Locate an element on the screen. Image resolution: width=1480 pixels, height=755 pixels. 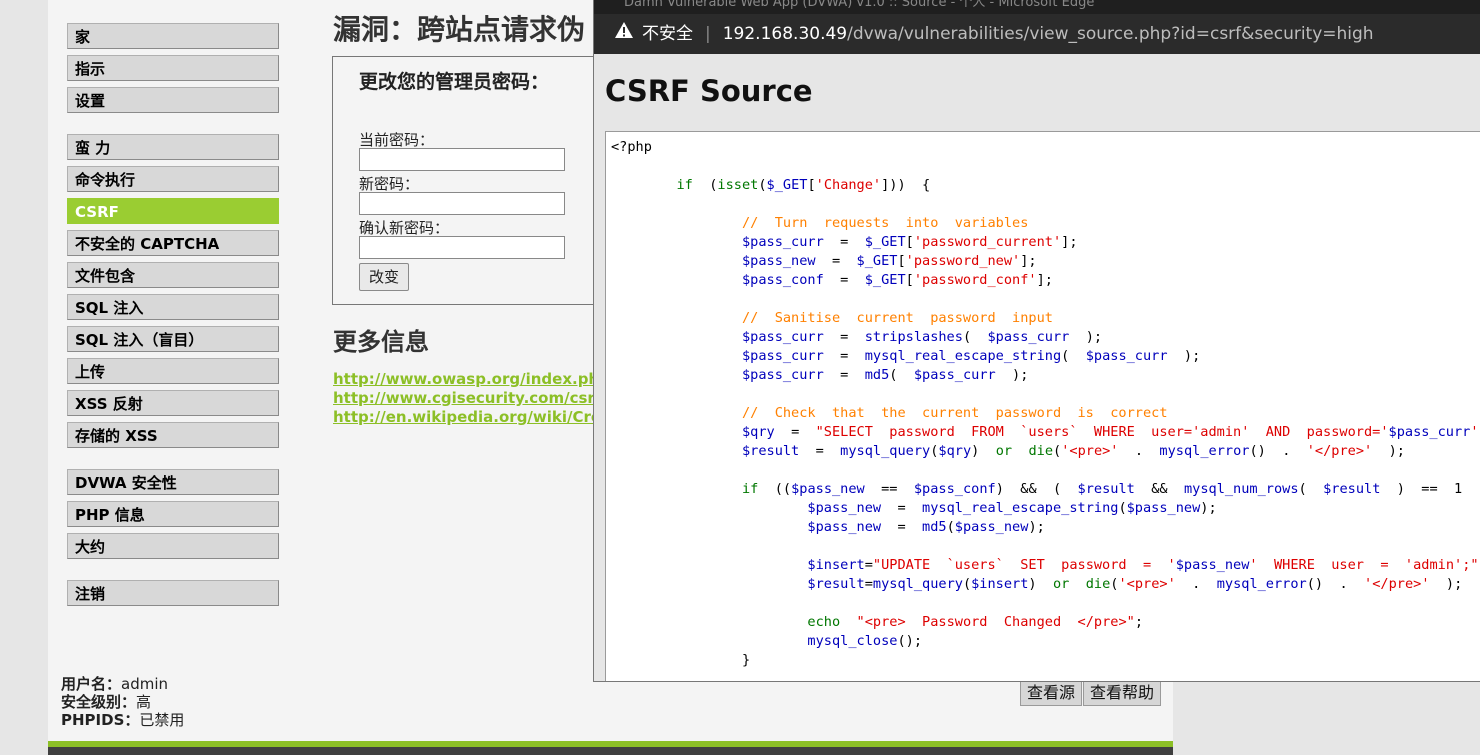
url-host: 192.168.30.49 is located at coordinates (785, 34).